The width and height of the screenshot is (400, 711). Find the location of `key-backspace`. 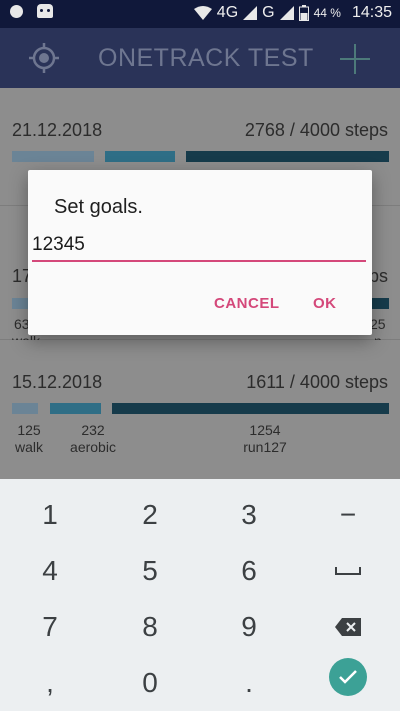

key-backspace is located at coordinates (348, 627).